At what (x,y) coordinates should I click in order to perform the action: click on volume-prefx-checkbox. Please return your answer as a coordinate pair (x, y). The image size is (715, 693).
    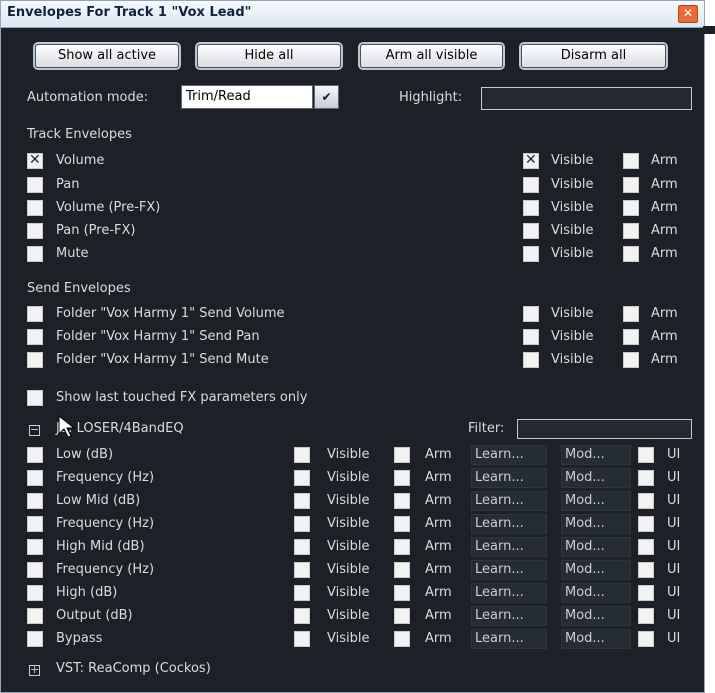
    Looking at the image, I should click on (35, 208).